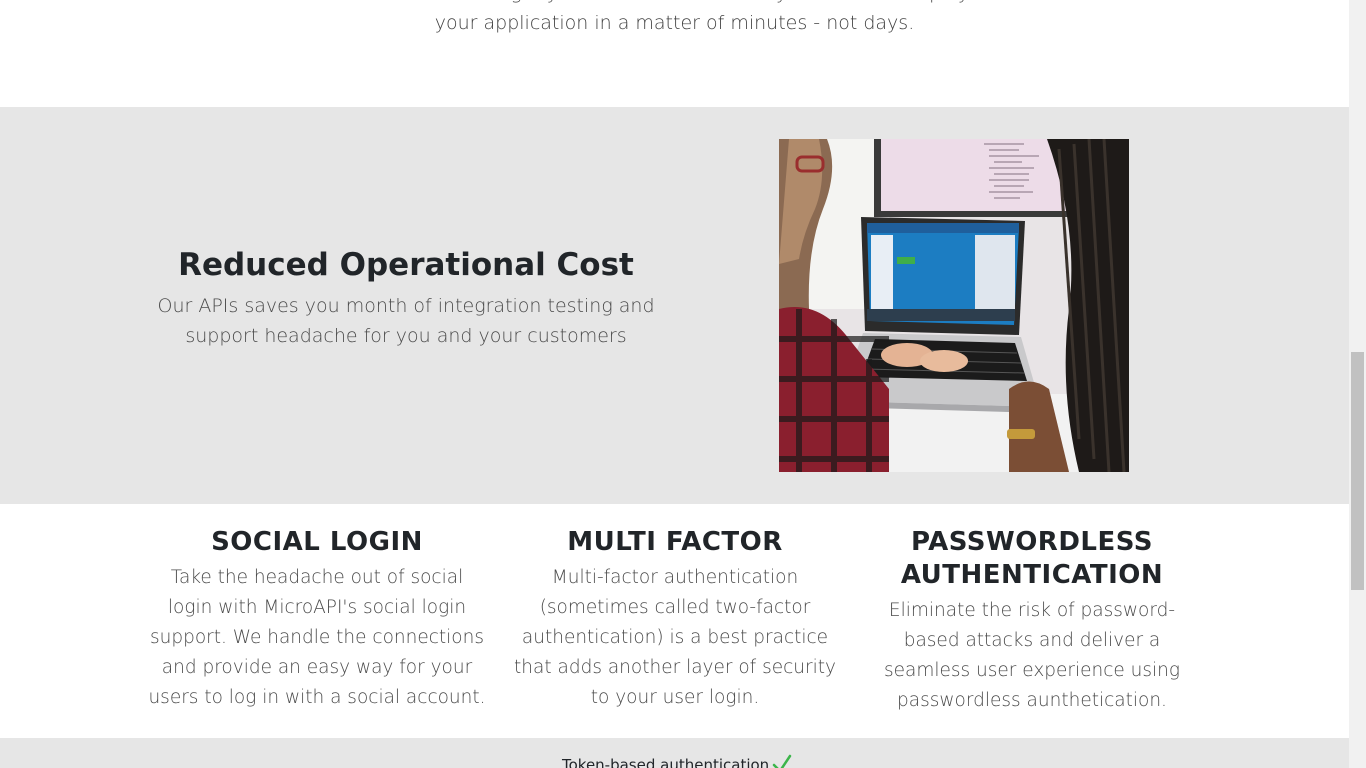 This screenshot has height=768, width=1366. What do you see at coordinates (1357, 471) in the screenshot?
I see `scrollbar-thumb` at bounding box center [1357, 471].